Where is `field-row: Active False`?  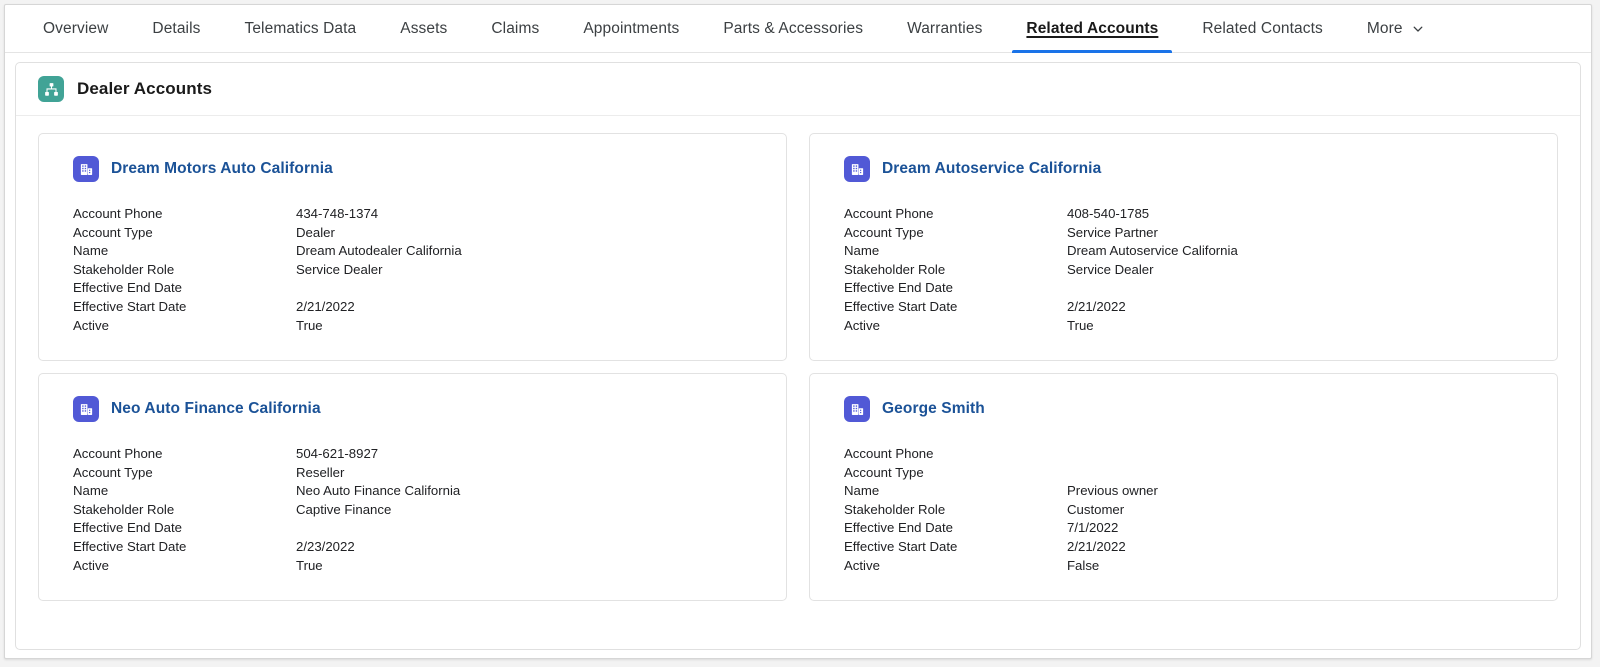
field-row: Active False is located at coordinates (1183, 566).